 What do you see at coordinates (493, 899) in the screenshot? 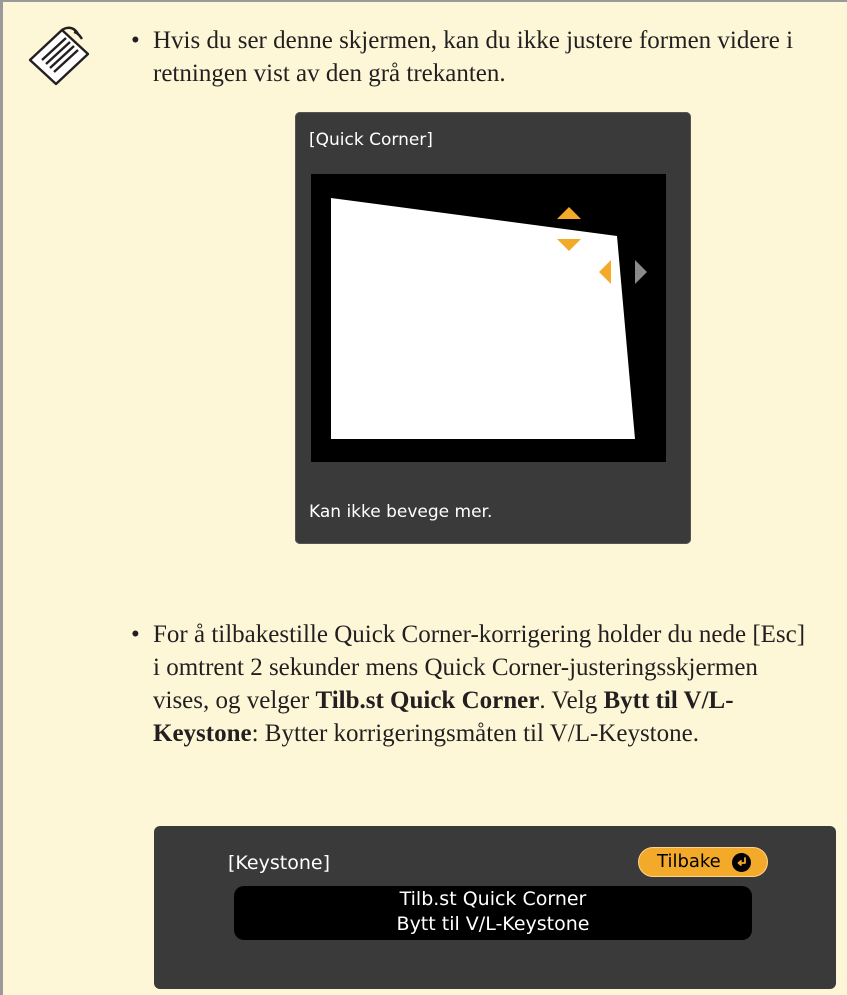
I see `menu-item-reset-quick-corner: Tilb.st Quick Corner` at bounding box center [493, 899].